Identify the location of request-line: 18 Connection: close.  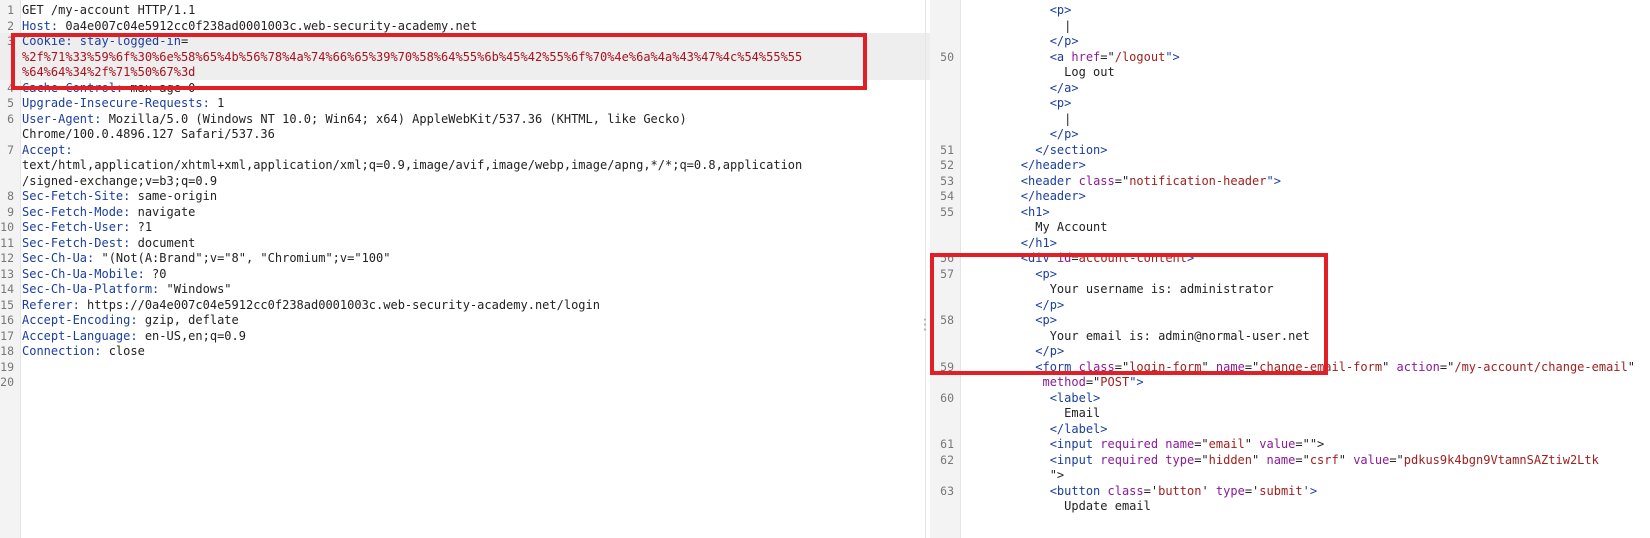
(465, 351).